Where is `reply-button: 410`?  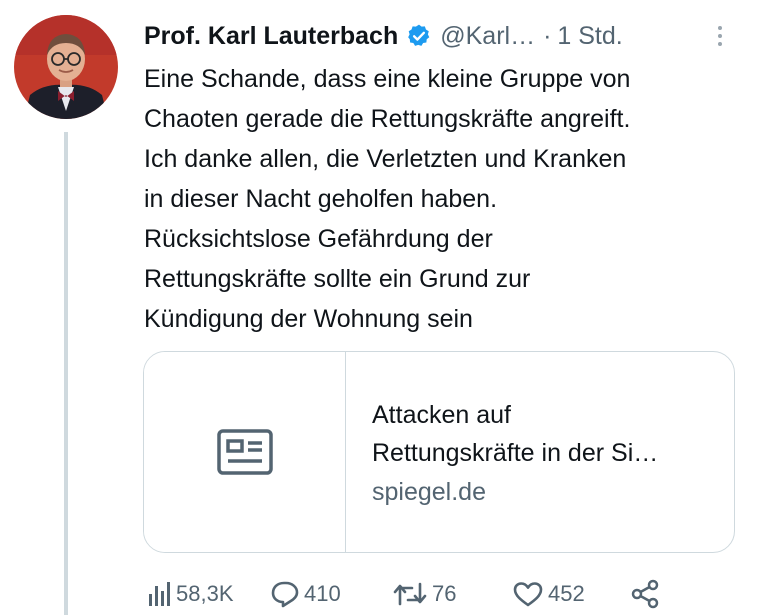
reply-button: 410 is located at coordinates (305, 594).